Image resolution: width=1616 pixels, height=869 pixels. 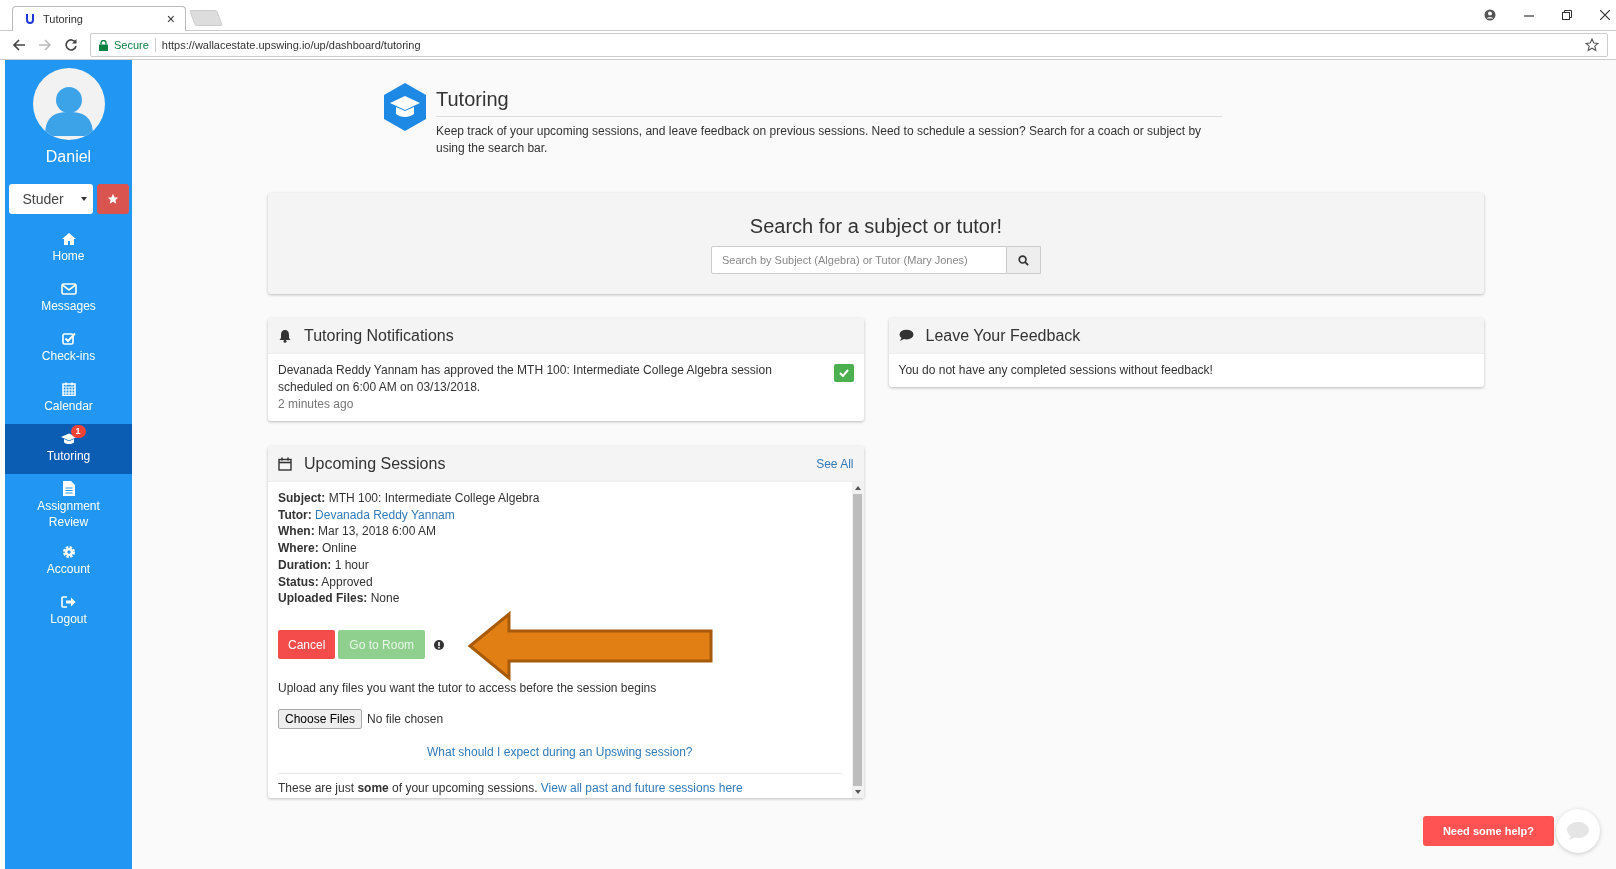 What do you see at coordinates (71, 45) in the screenshot?
I see `reload-icon` at bounding box center [71, 45].